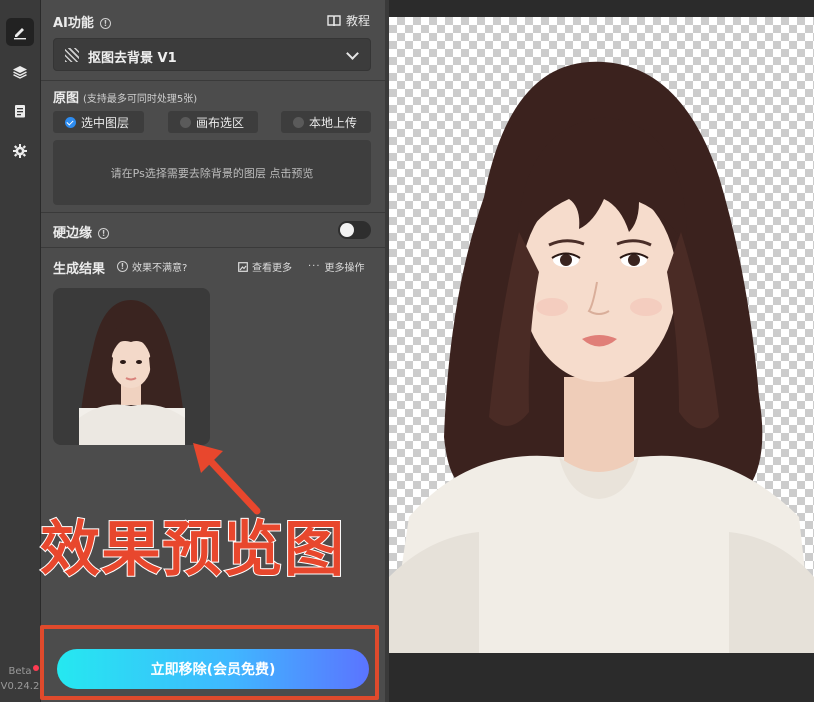 The height and width of the screenshot is (702, 814). Describe the element at coordinates (192, 550) in the screenshot. I see `annotation-caption: 效果预览图` at that location.